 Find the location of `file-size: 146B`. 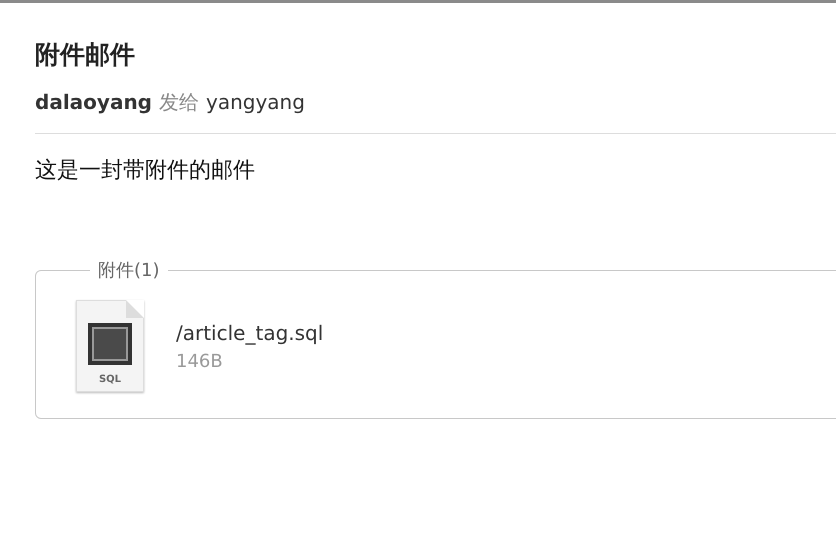

file-size: 146B is located at coordinates (200, 361).